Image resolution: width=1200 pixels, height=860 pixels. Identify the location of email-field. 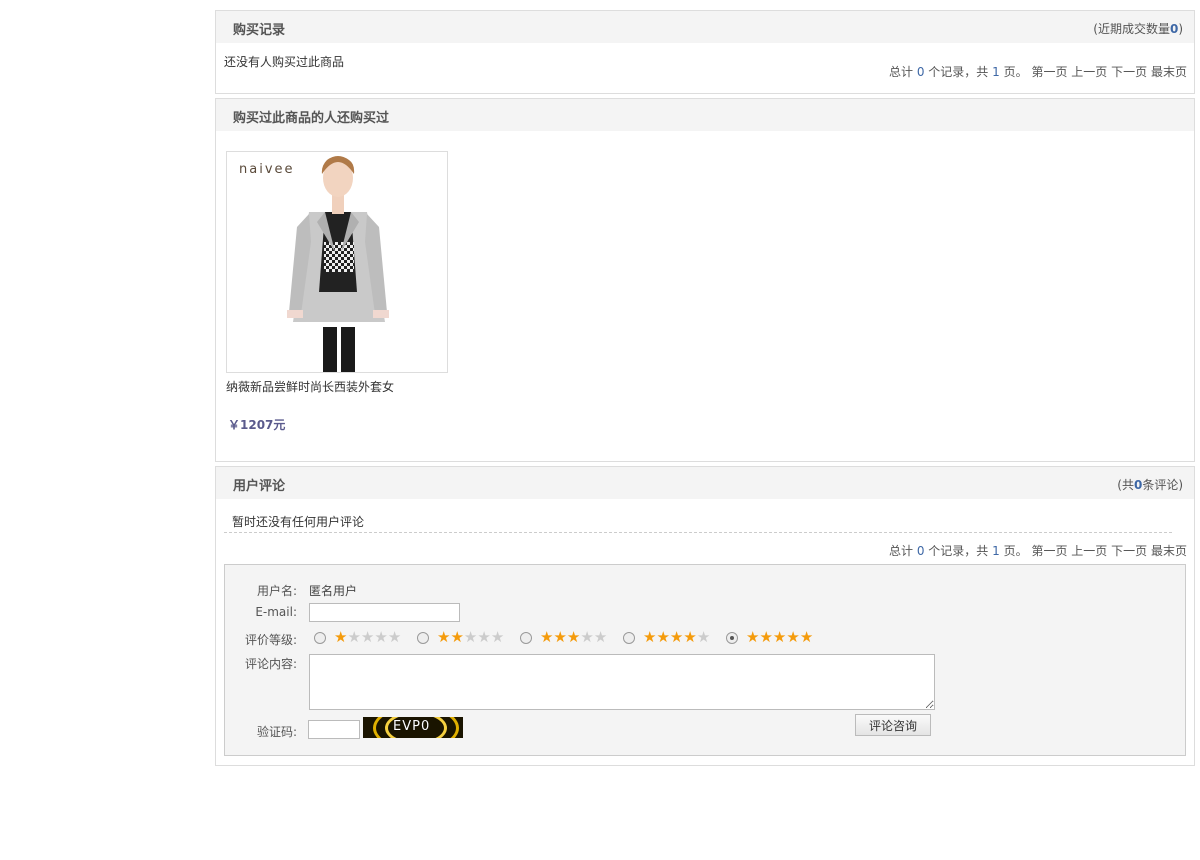
(384, 612).